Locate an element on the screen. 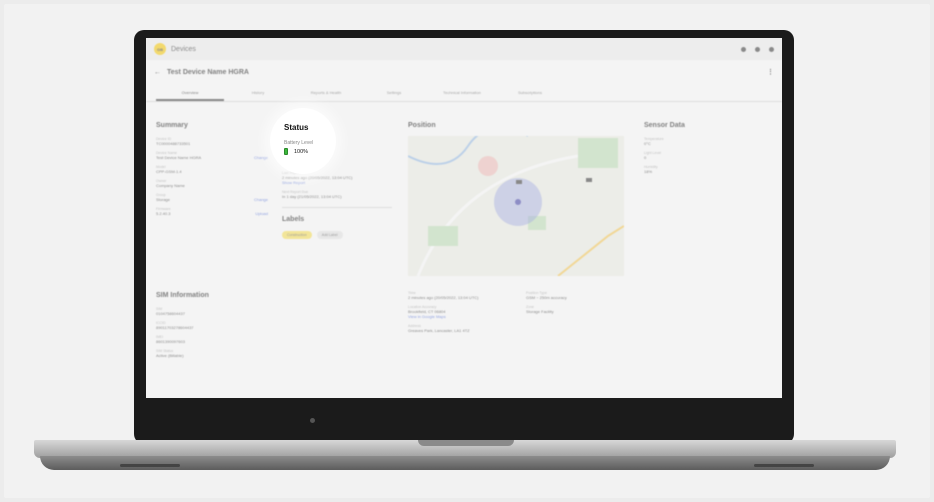 The width and height of the screenshot is (934, 502). tab-history: History is located at coordinates (258, 92).